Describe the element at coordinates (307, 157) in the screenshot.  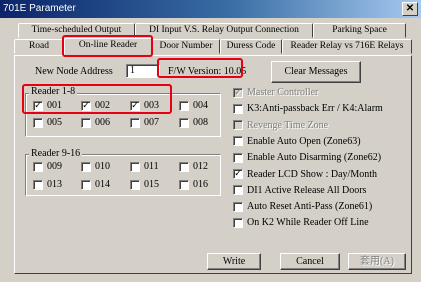
I see `option-checkbox-4: Enable Auto Disarming (Zone62)` at that location.